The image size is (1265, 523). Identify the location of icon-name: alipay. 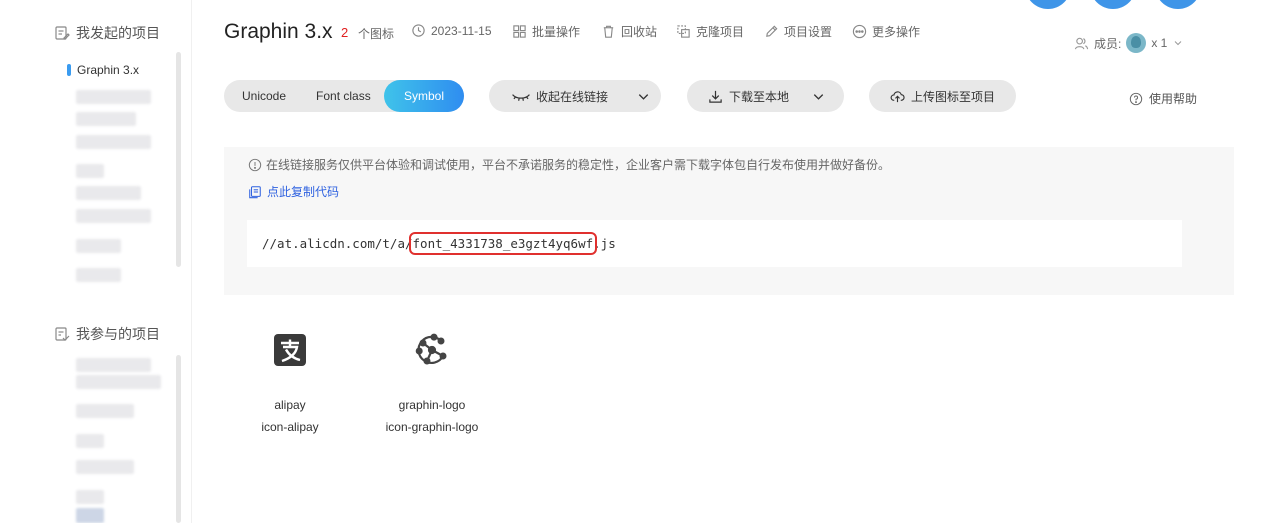
(290, 405).